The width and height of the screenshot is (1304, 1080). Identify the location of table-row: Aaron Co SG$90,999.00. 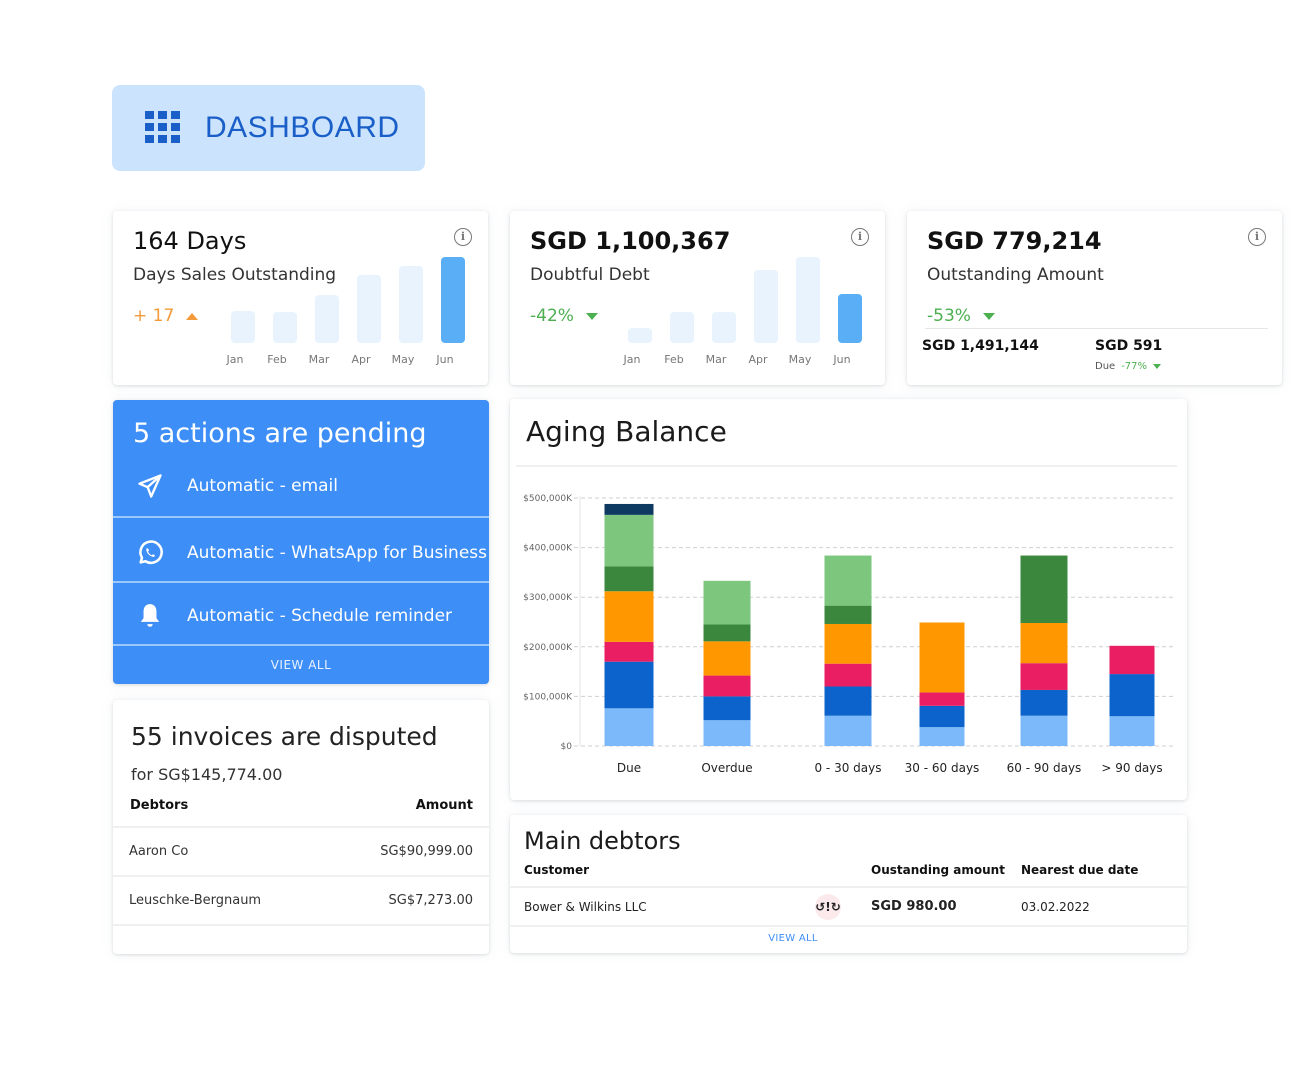
(301, 850).